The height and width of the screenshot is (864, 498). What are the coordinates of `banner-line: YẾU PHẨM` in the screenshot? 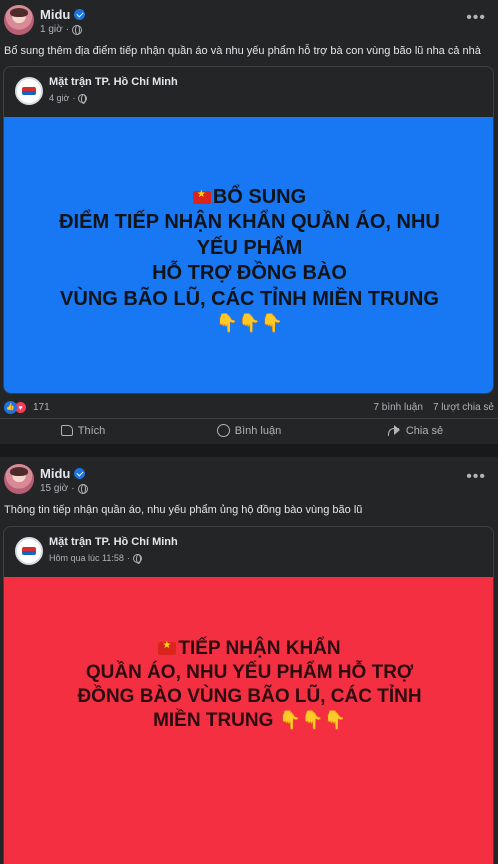 It's located at (249, 247).